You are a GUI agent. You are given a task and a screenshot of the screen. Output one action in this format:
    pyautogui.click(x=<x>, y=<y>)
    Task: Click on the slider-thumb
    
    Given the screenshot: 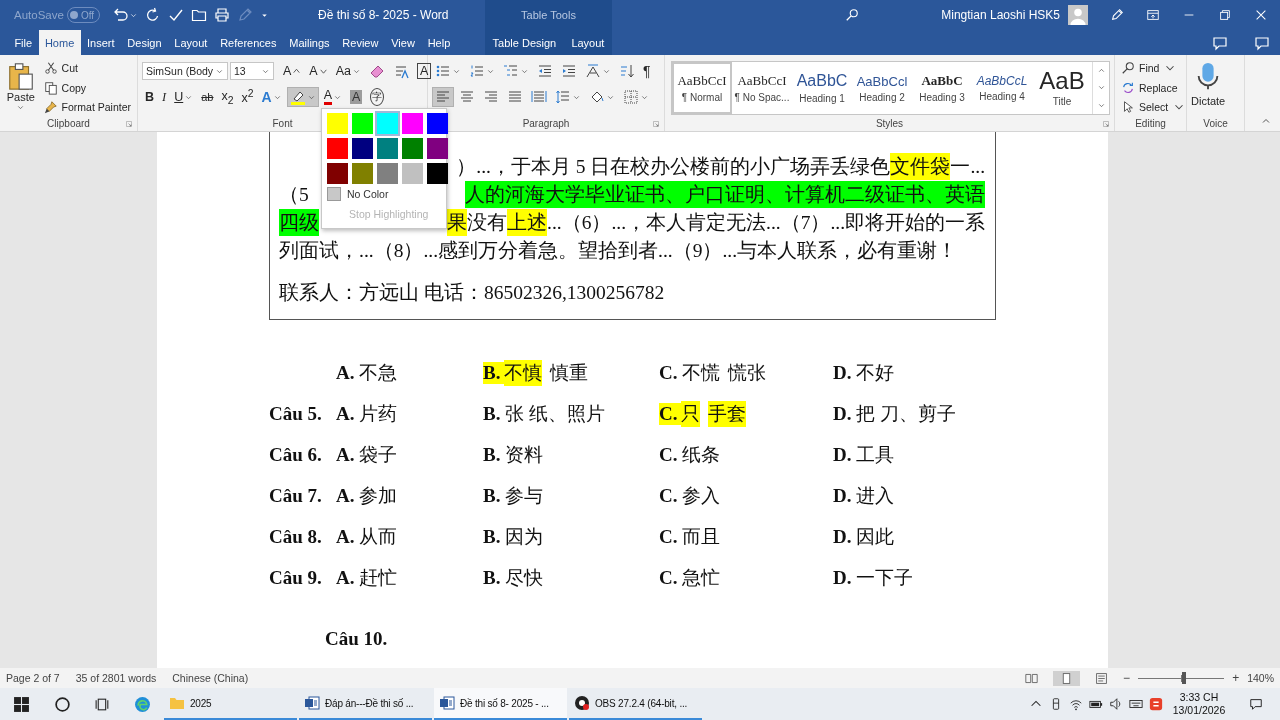 What is the action you would take?
    pyautogui.click(x=1183, y=678)
    